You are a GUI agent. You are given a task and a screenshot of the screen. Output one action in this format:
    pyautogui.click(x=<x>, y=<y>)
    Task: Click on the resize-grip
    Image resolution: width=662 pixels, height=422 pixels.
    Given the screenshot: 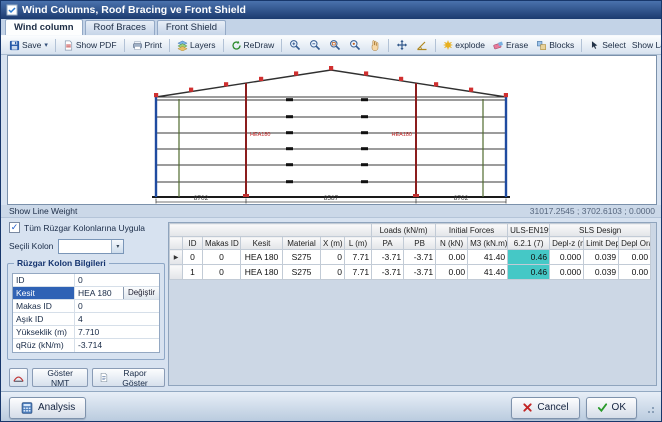 What is the action you would take?
    pyautogui.click(x=649, y=408)
    